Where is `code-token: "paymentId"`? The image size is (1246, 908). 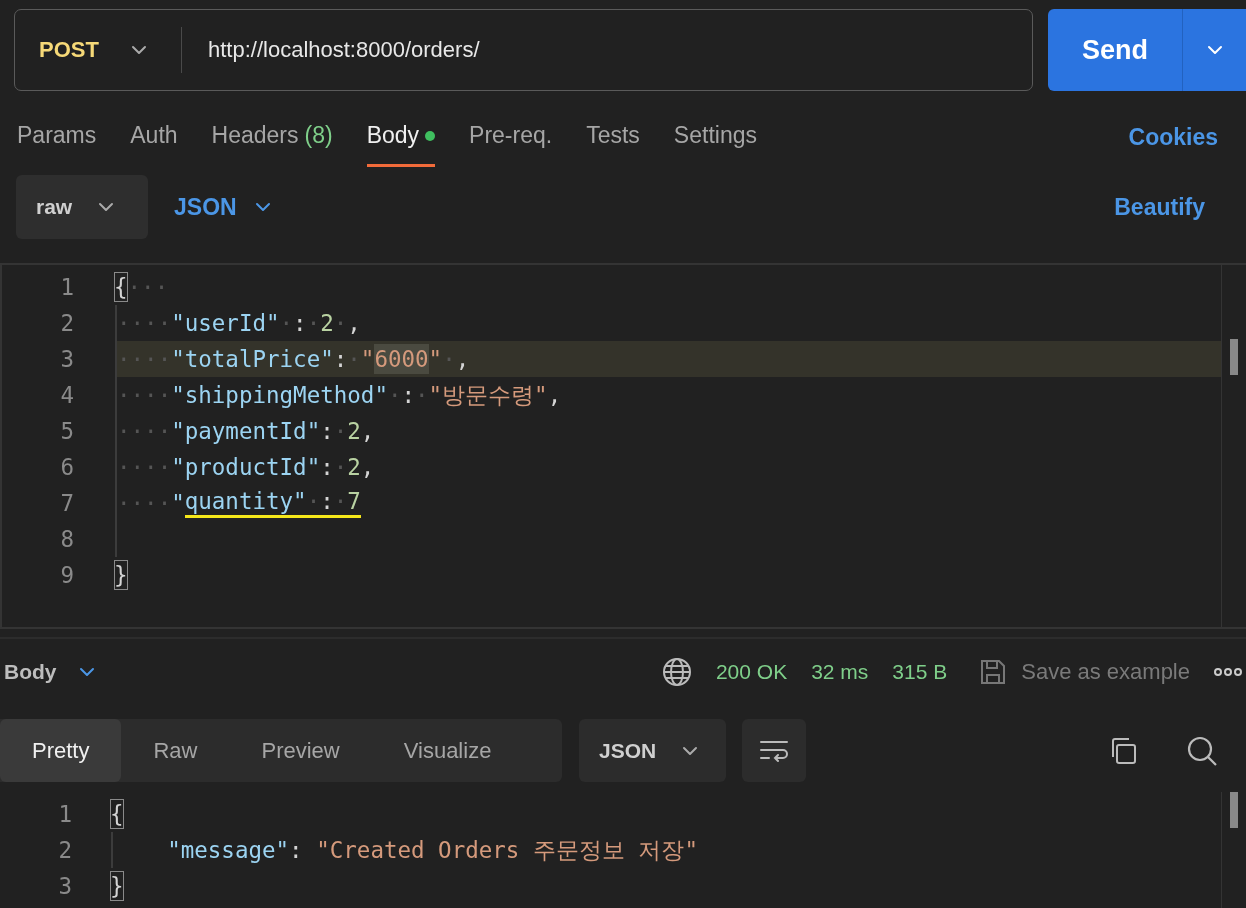
code-token: "paymentId" is located at coordinates (246, 431).